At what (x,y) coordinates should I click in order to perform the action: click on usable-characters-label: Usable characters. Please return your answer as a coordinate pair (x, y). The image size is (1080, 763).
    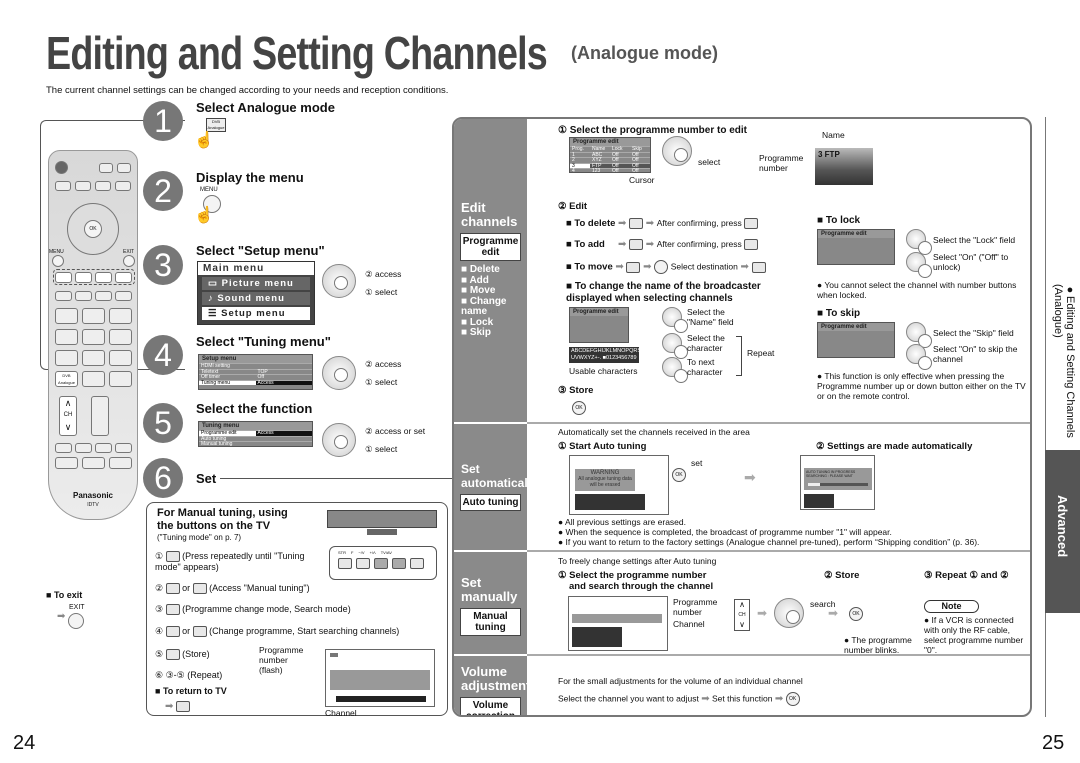
    Looking at the image, I should click on (603, 371).